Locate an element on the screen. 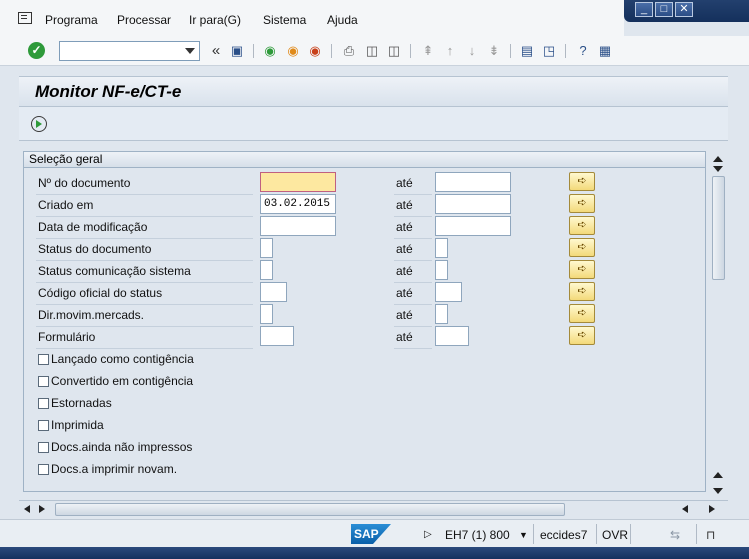 The height and width of the screenshot is (559, 749). cancel-icon: ◉ is located at coordinates (315, 51).